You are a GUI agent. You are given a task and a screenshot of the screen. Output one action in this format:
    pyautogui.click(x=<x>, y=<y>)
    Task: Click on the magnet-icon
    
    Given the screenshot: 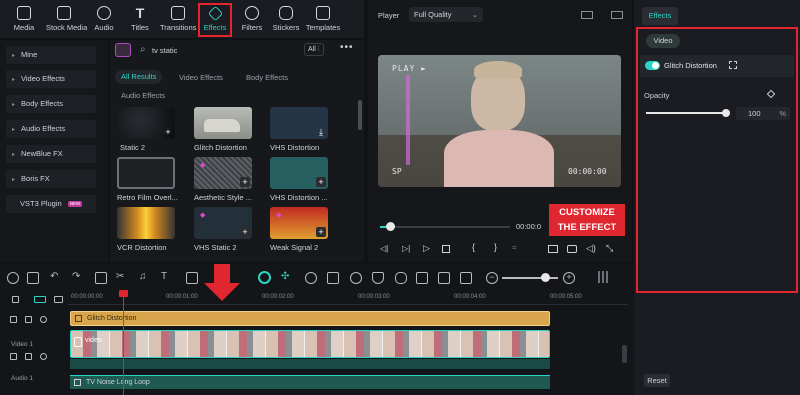 What is the action you would take?
    pyautogui.click(x=40, y=299)
    